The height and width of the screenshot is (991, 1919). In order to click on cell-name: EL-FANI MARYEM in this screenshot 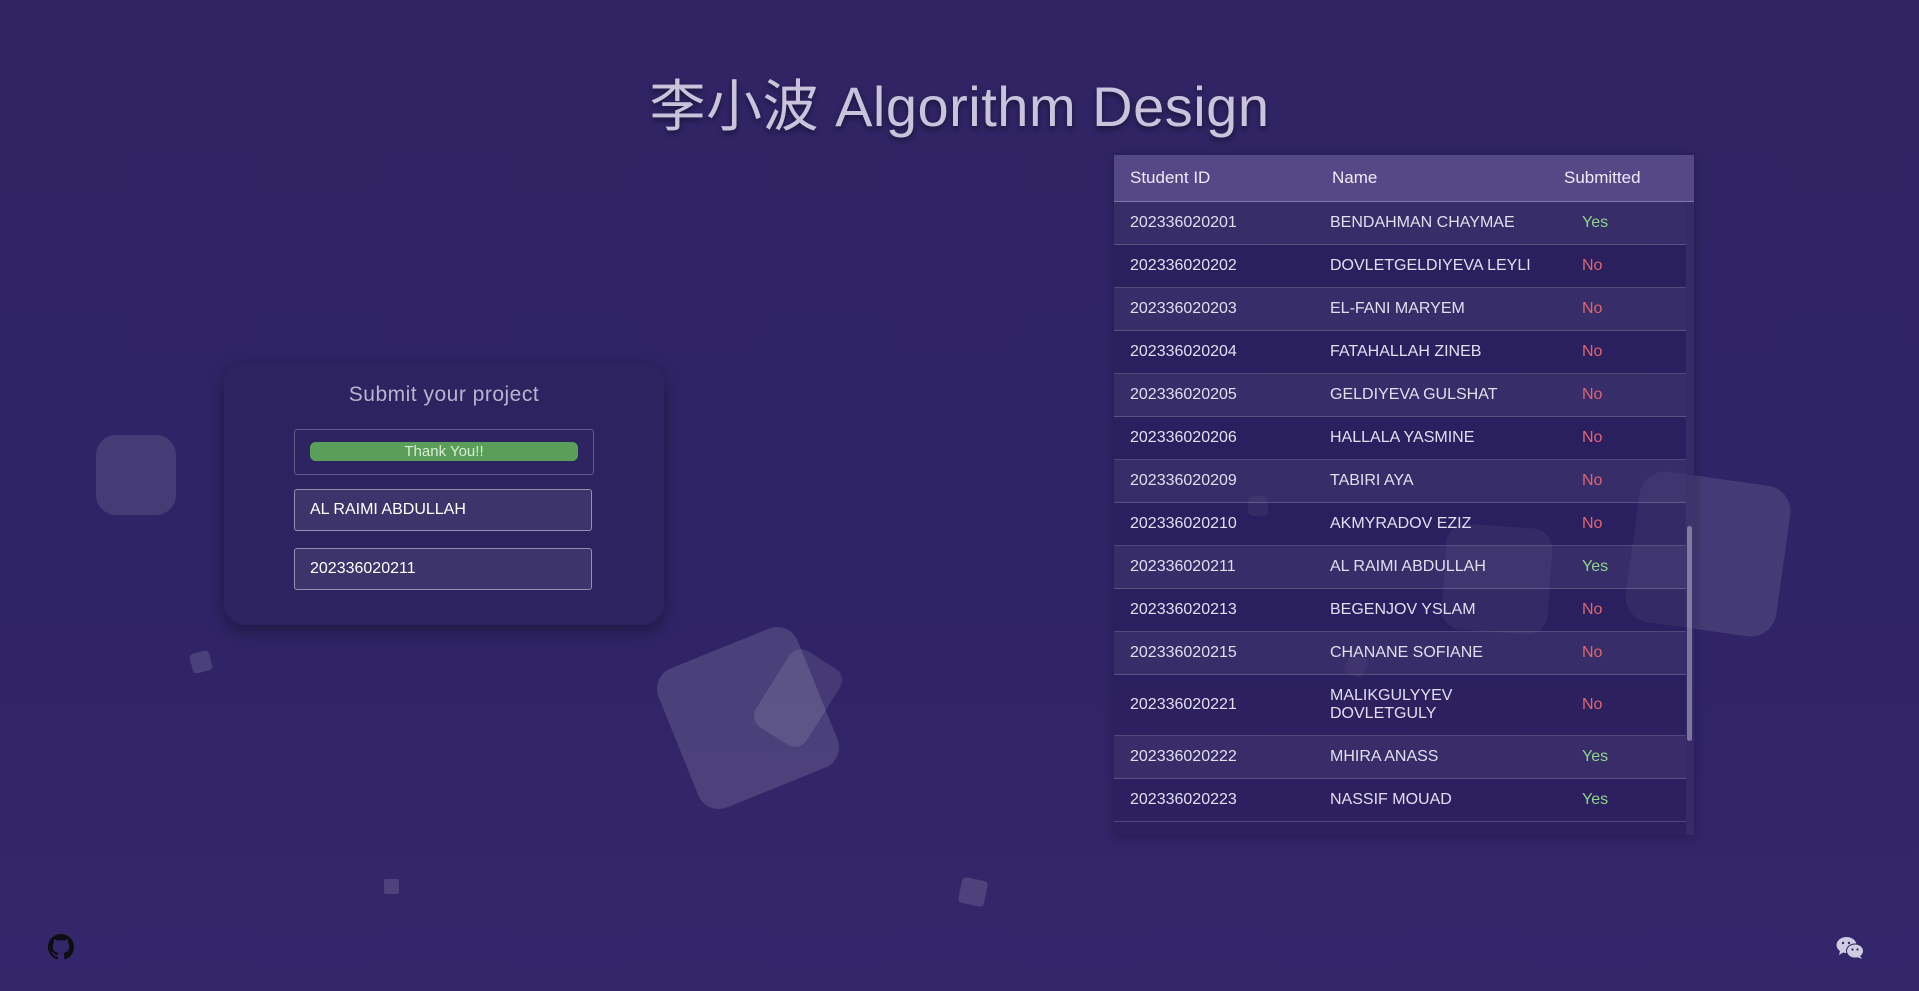, I will do `click(1397, 308)`.